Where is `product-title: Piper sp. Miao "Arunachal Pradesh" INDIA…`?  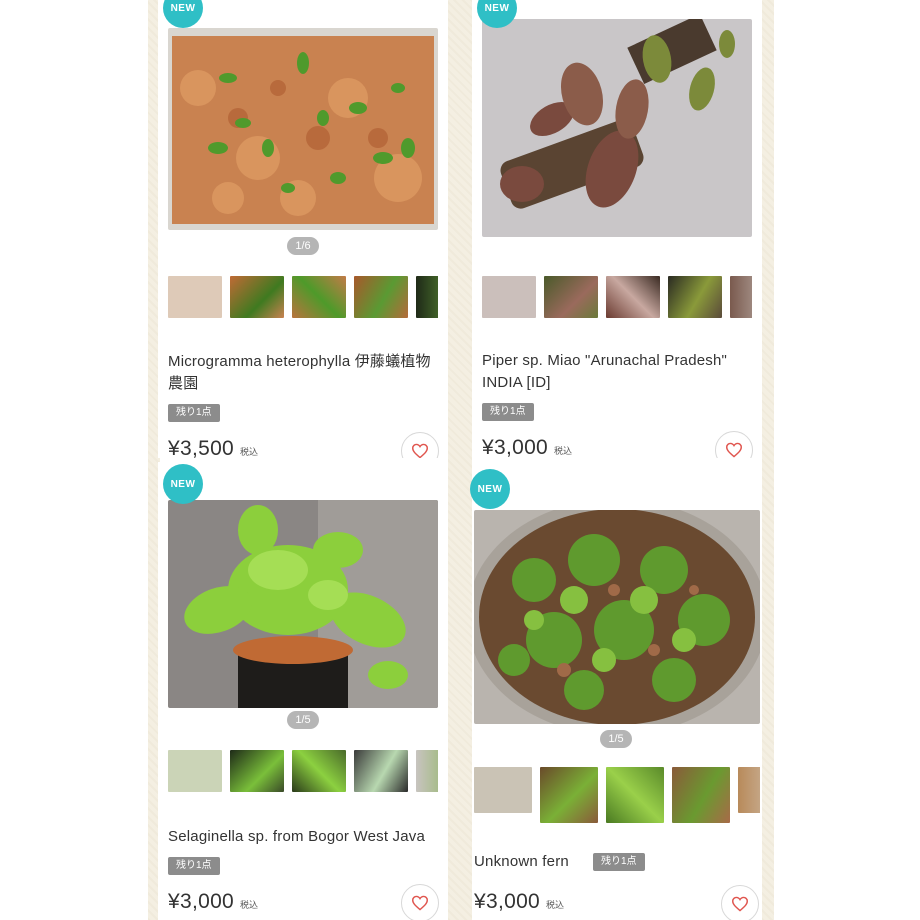 product-title: Piper sp. Miao "Arunachal Pradesh" INDIA… is located at coordinates (617, 372).